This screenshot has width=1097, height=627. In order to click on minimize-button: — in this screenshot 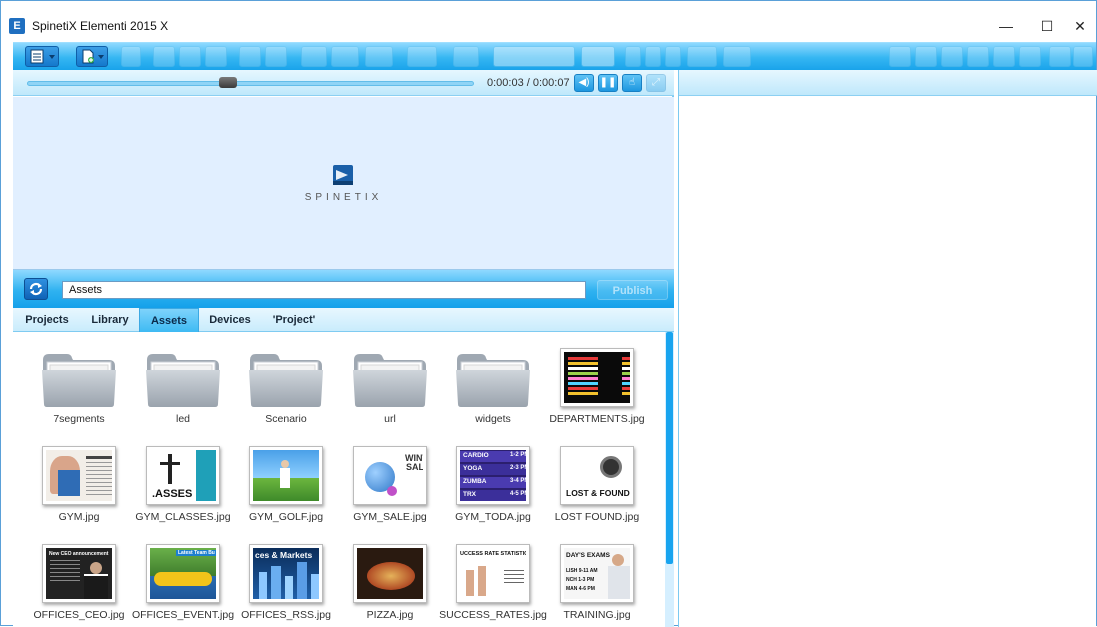, I will do `click(1006, 26)`.